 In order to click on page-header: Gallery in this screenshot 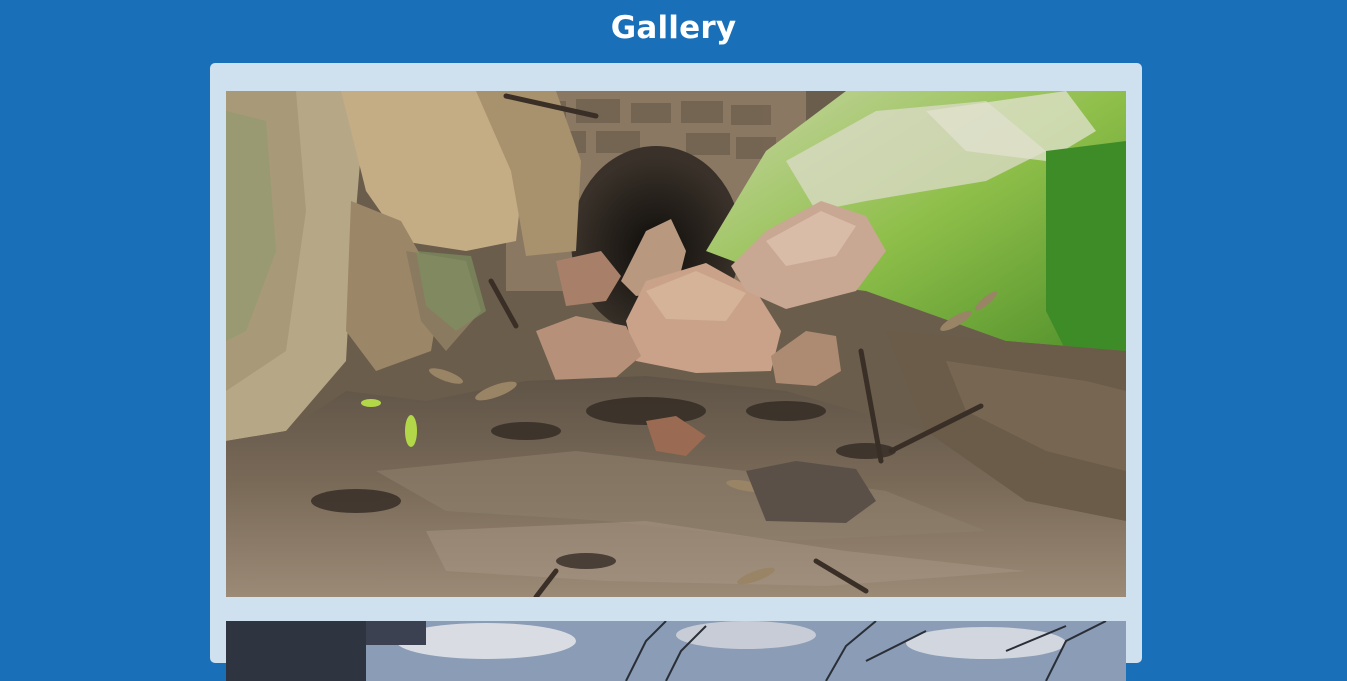, I will do `click(673, 30)`.